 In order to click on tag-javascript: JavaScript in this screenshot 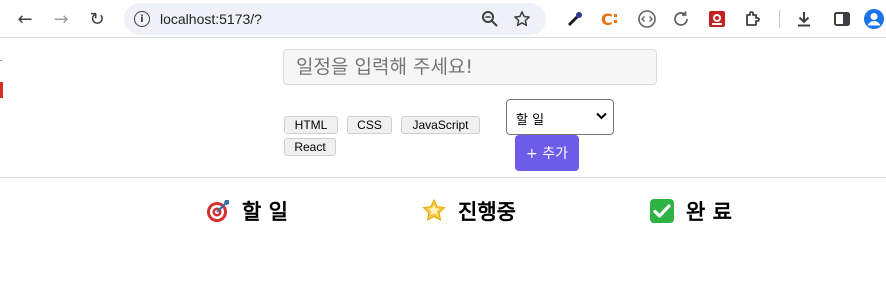, I will do `click(440, 125)`.